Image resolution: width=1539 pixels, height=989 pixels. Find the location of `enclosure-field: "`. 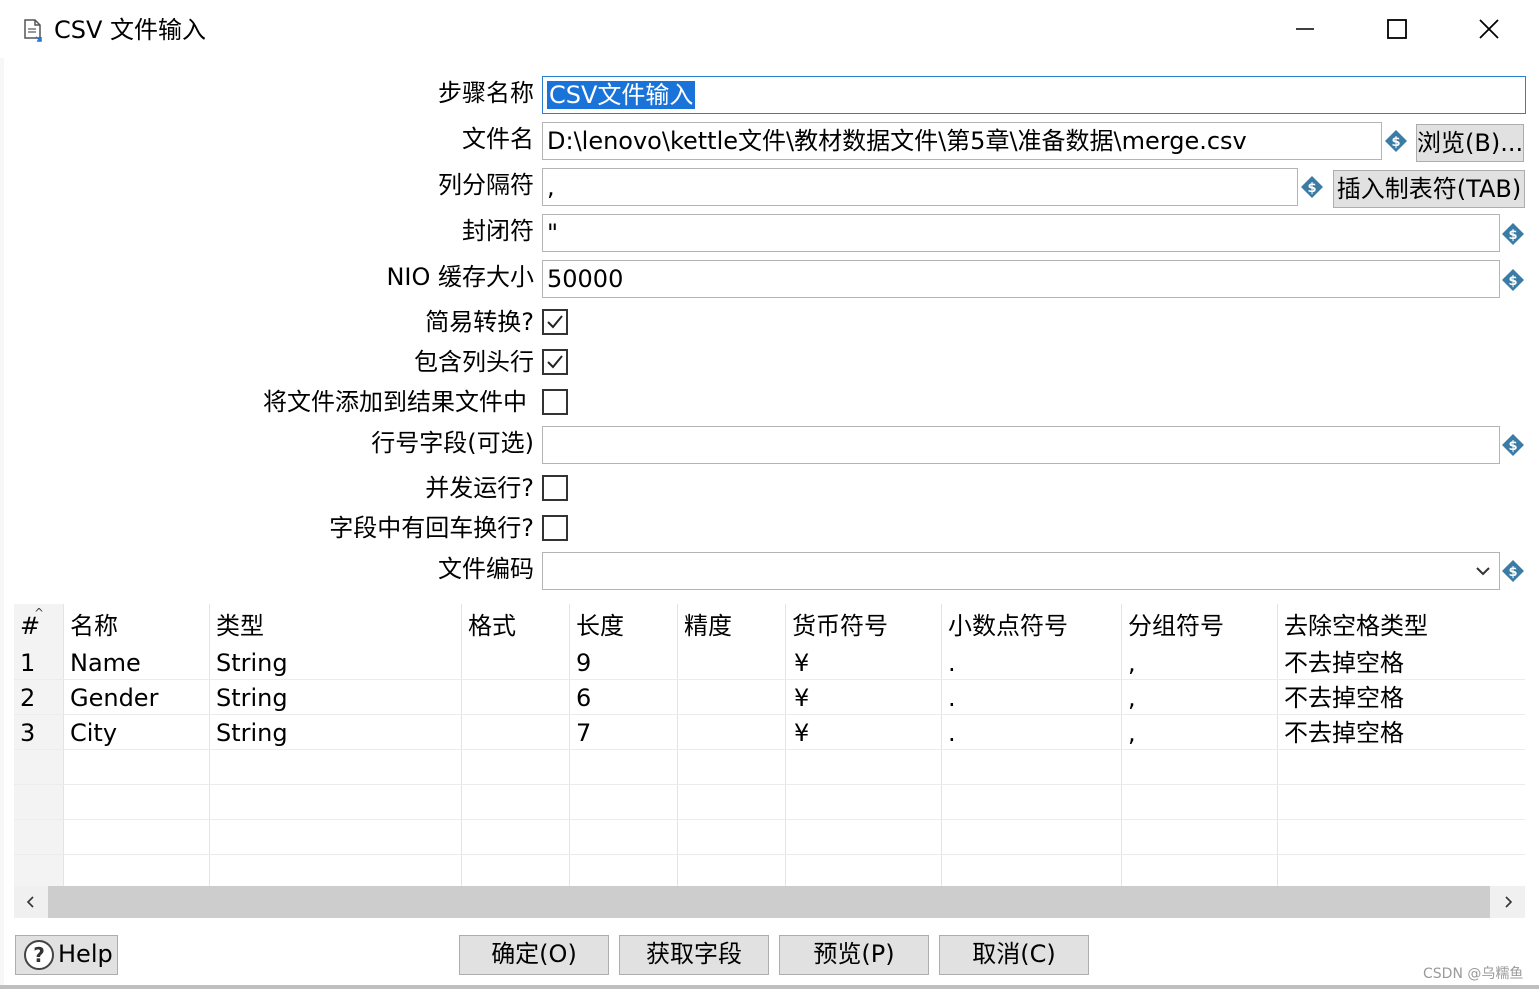

enclosure-field: " is located at coordinates (1021, 233).